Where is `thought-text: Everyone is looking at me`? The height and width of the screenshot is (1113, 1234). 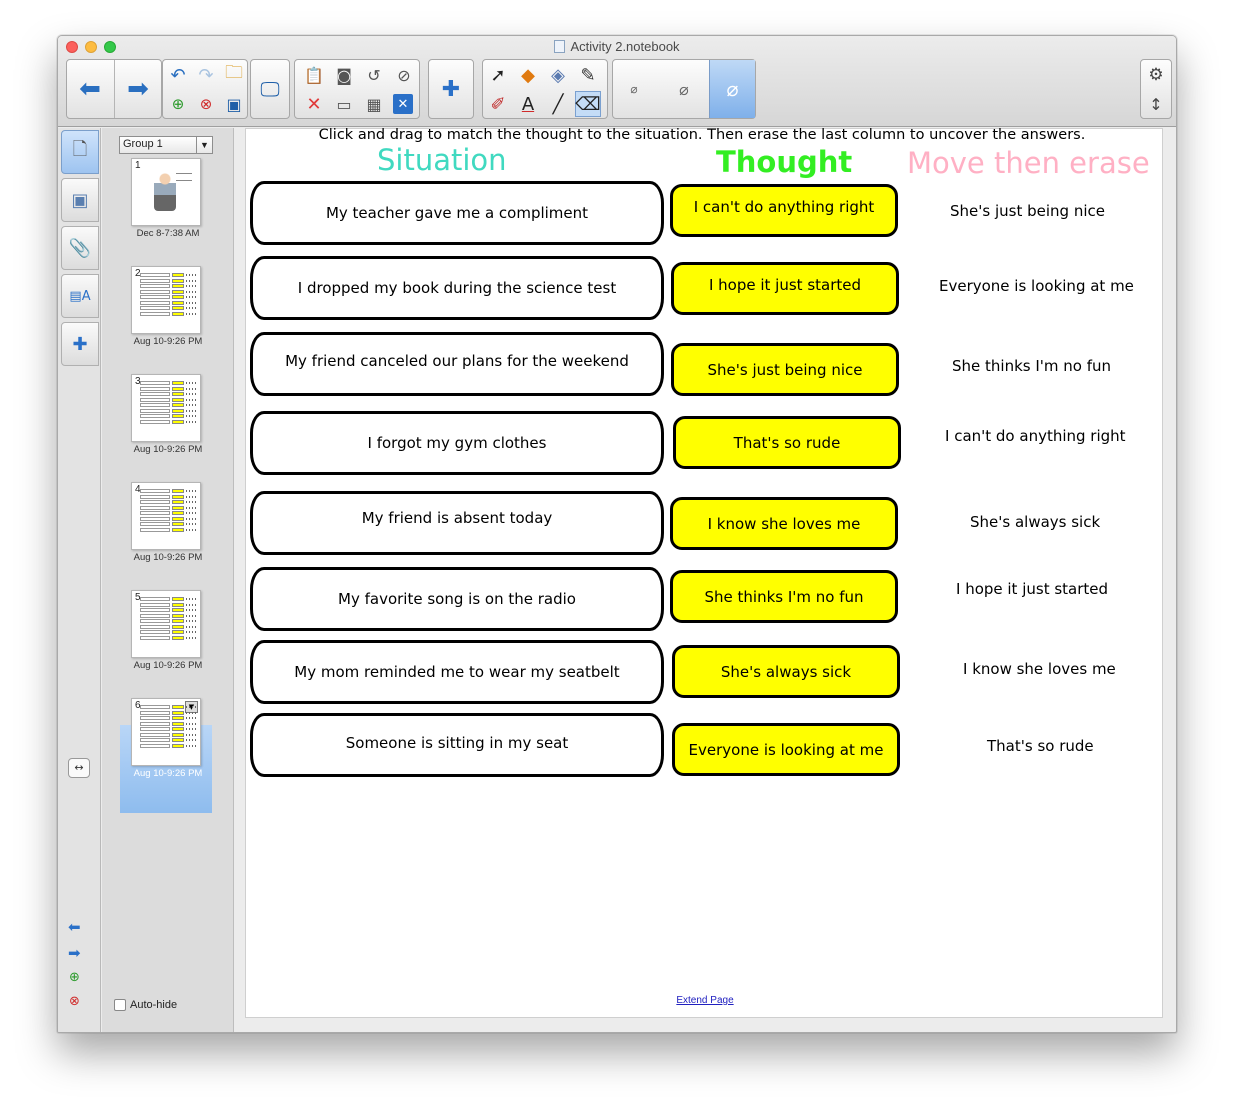
thought-text: Everyone is looking at me is located at coordinates (786, 749).